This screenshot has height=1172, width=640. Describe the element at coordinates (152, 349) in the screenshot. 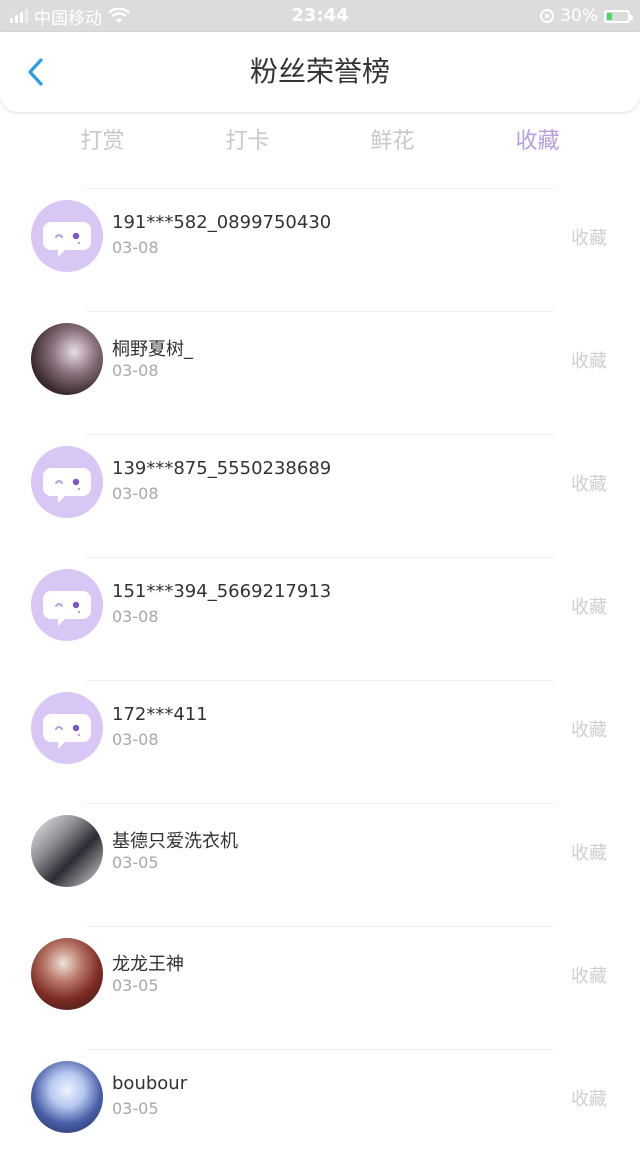

I see `fan-name: 桐野夏树_` at that location.